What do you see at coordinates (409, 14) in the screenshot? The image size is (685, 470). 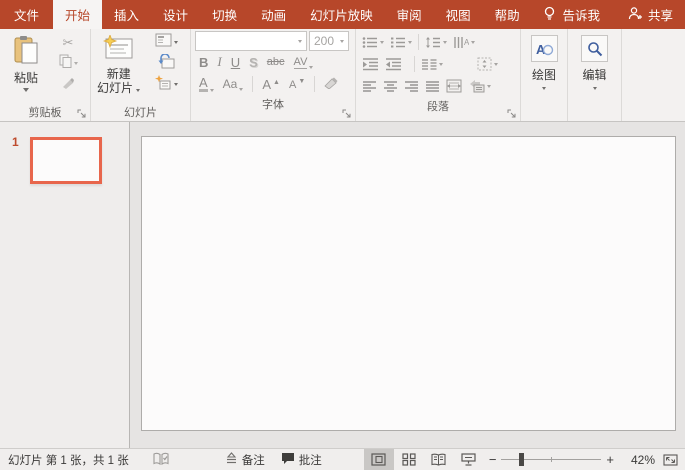 I see `tab-review: 审阅` at bounding box center [409, 14].